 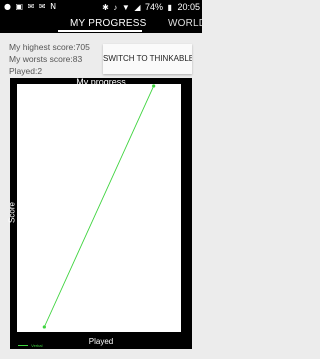 I want to click on notification-icons: ● ▣ ✉ ✉ N, so click(x=31, y=6).